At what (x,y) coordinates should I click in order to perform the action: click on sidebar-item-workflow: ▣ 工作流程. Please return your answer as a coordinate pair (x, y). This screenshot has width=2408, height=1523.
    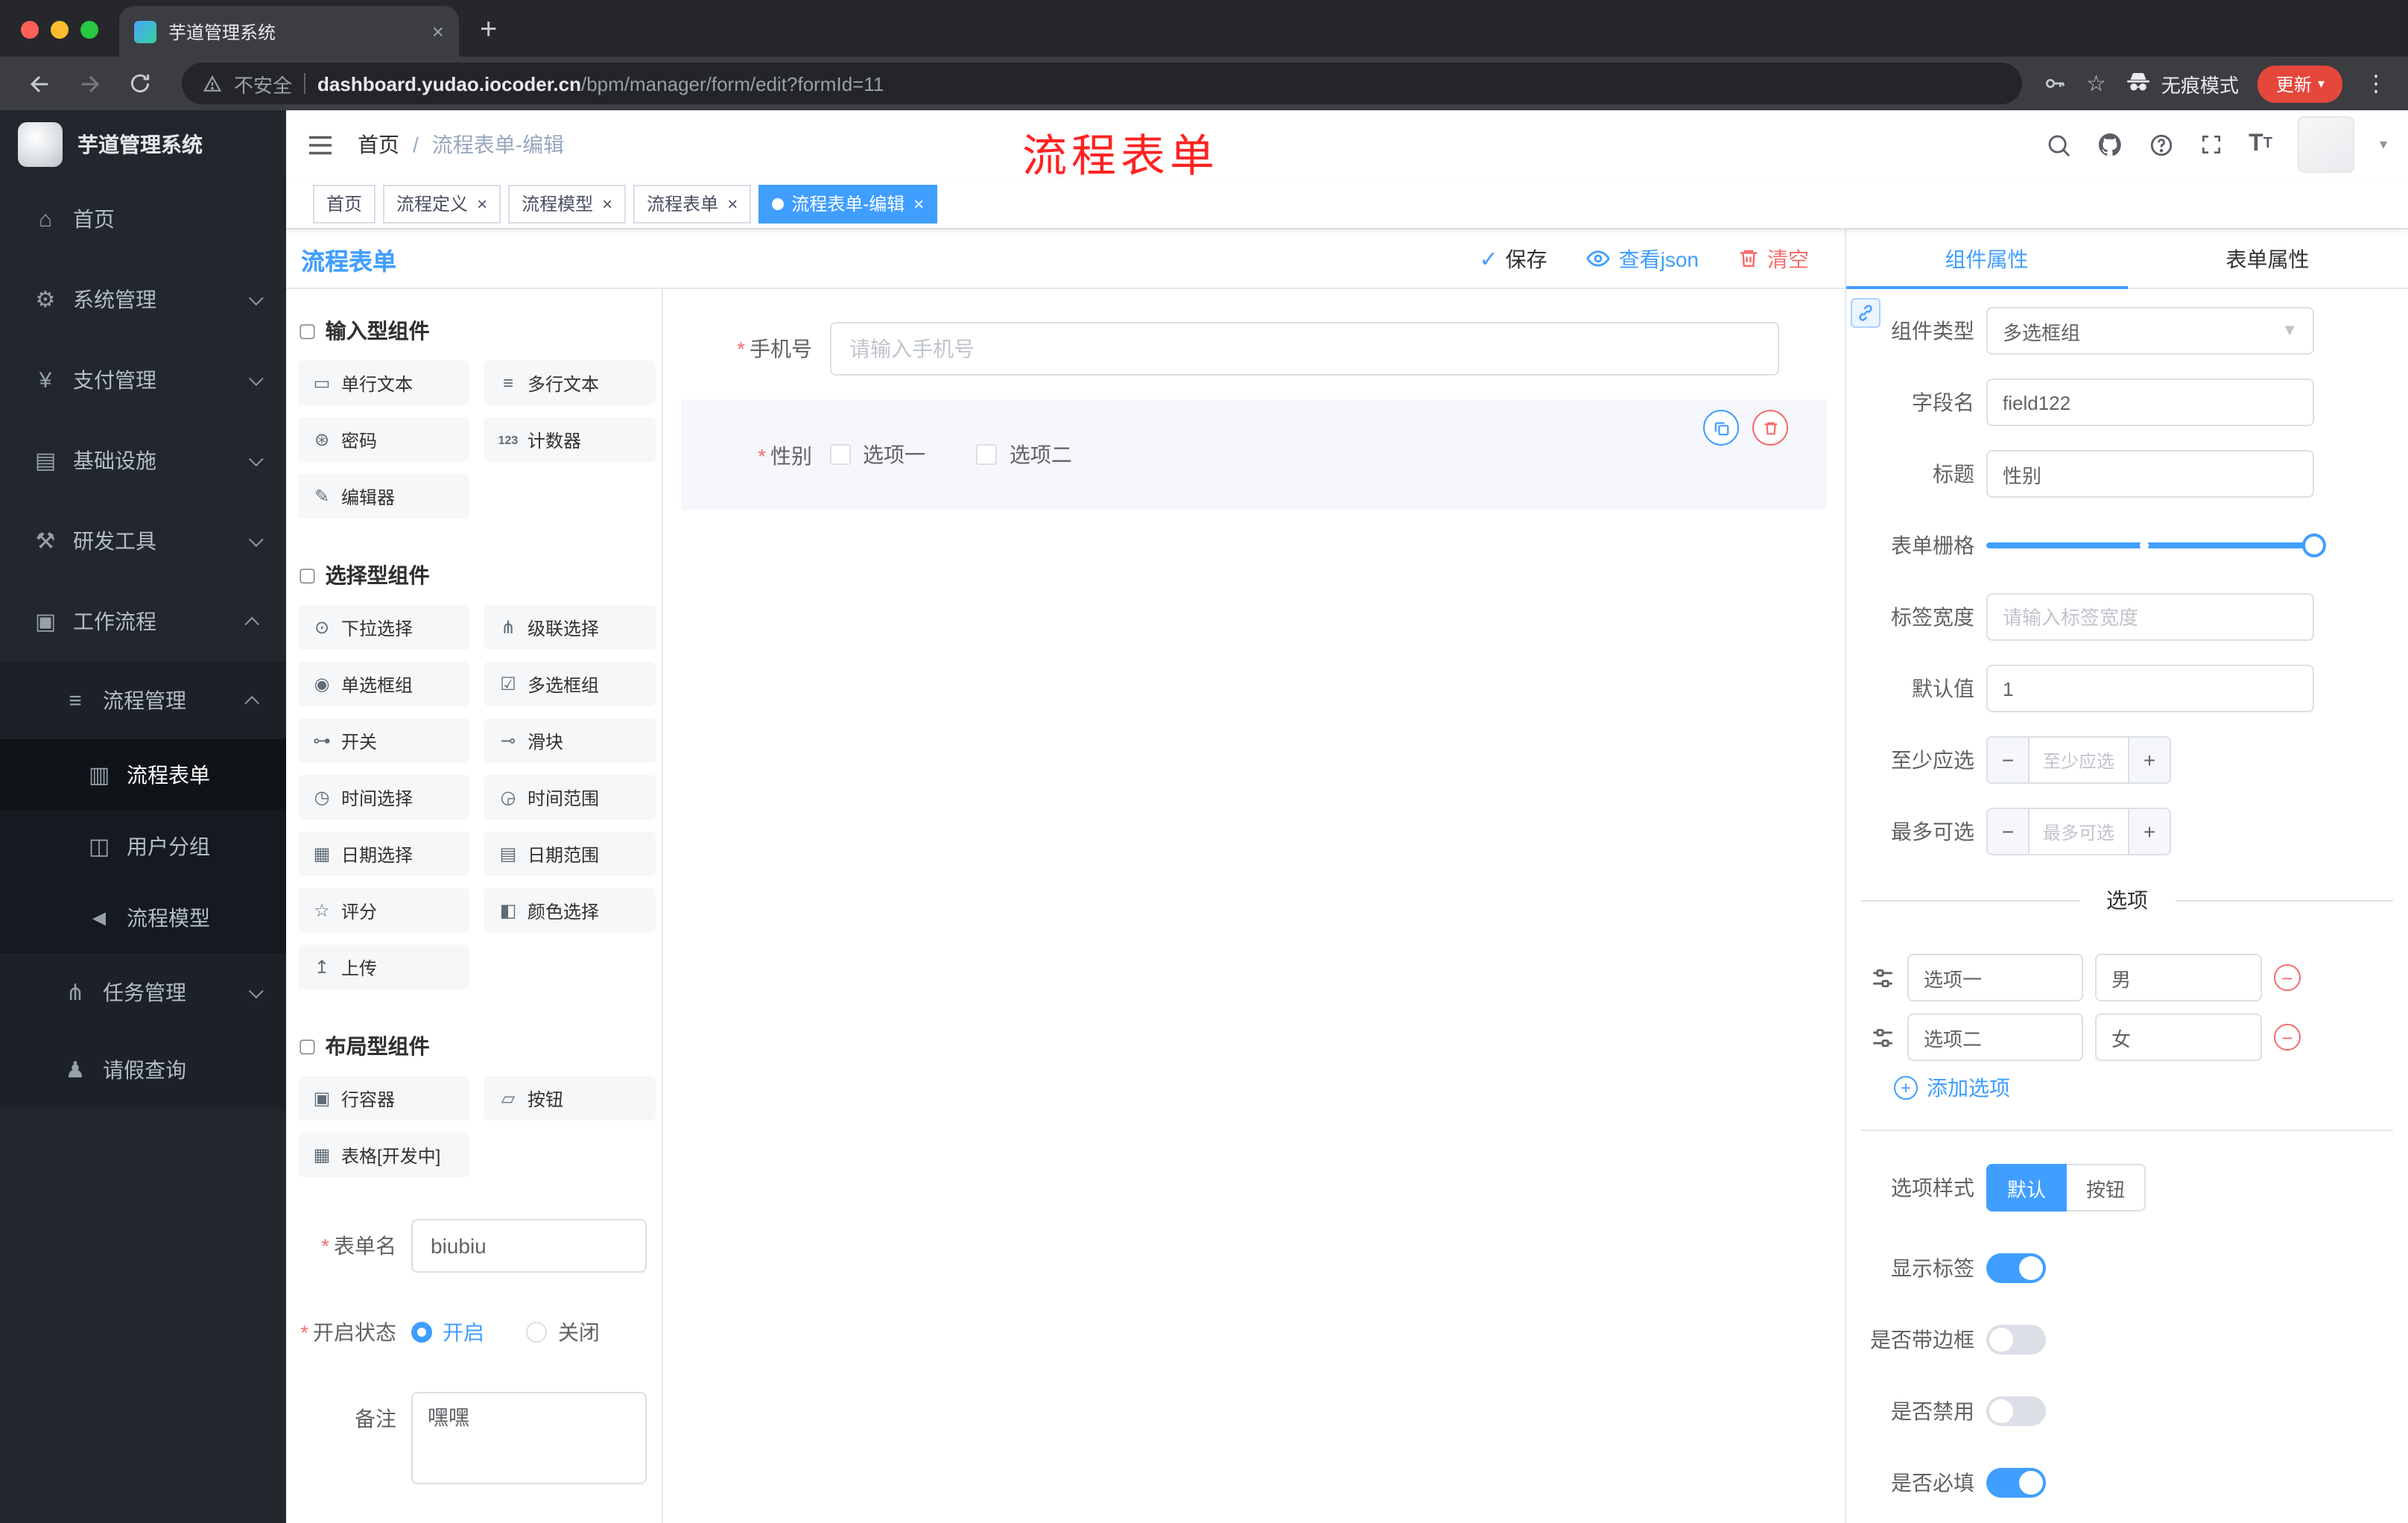
    Looking at the image, I should click on (143, 621).